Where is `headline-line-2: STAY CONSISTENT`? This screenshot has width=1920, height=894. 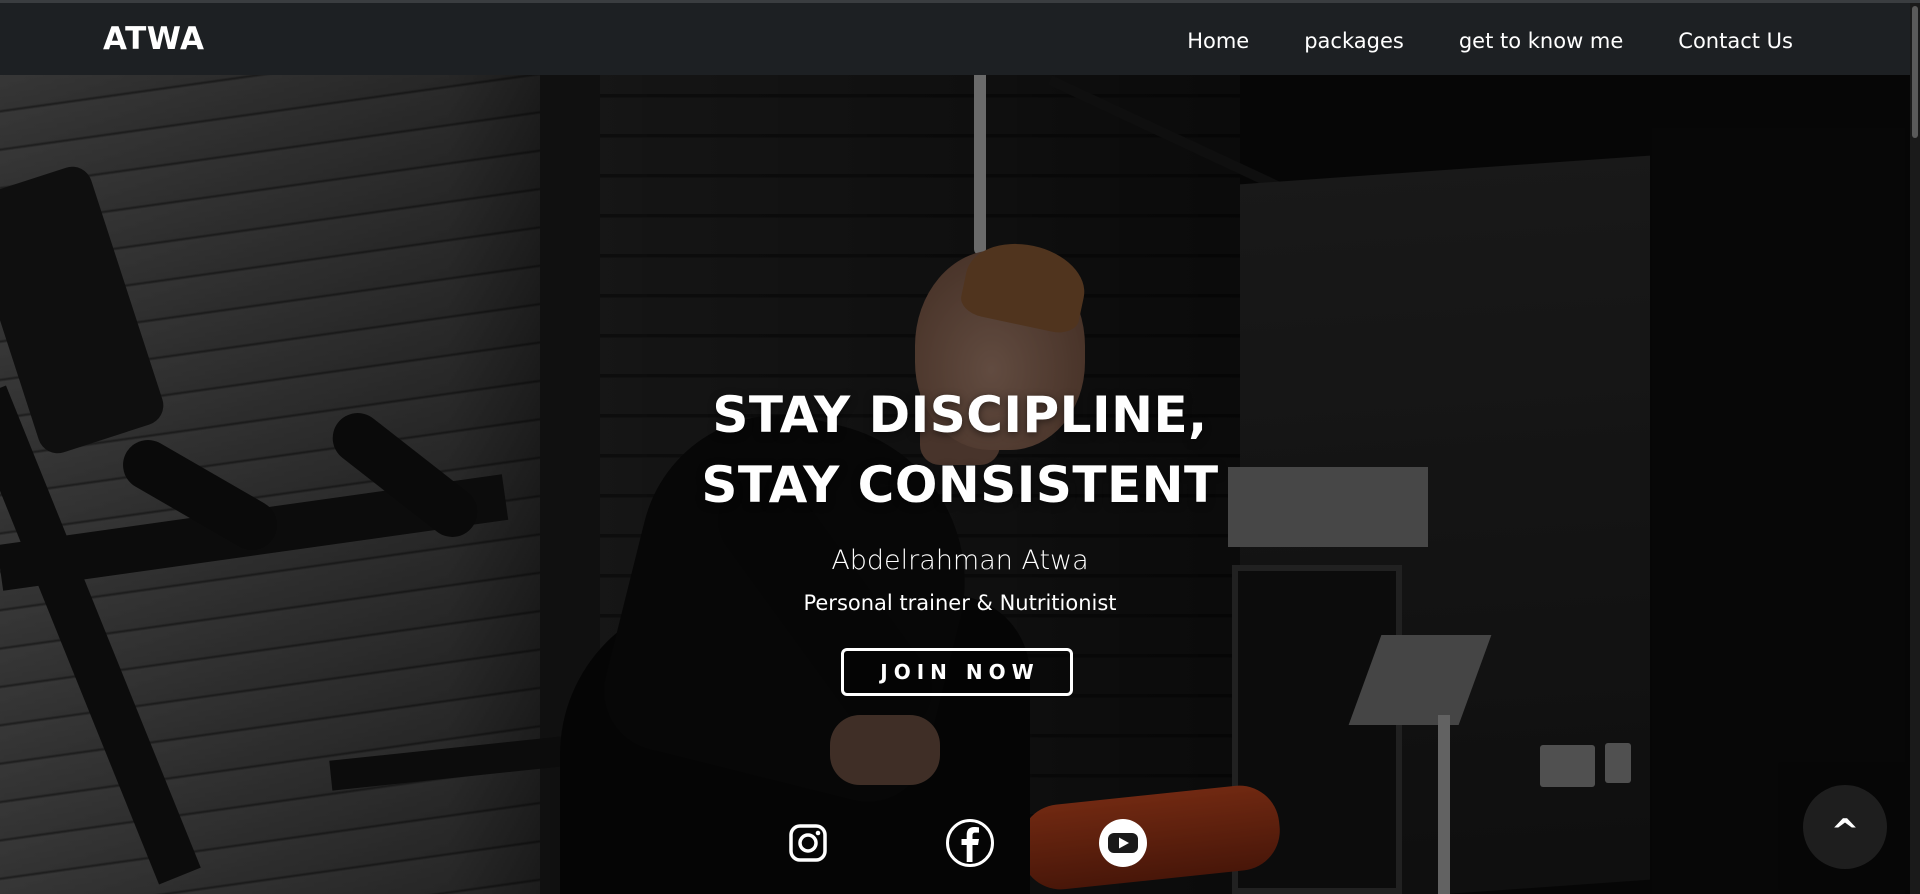 headline-line-2: STAY CONSISTENT is located at coordinates (960, 485).